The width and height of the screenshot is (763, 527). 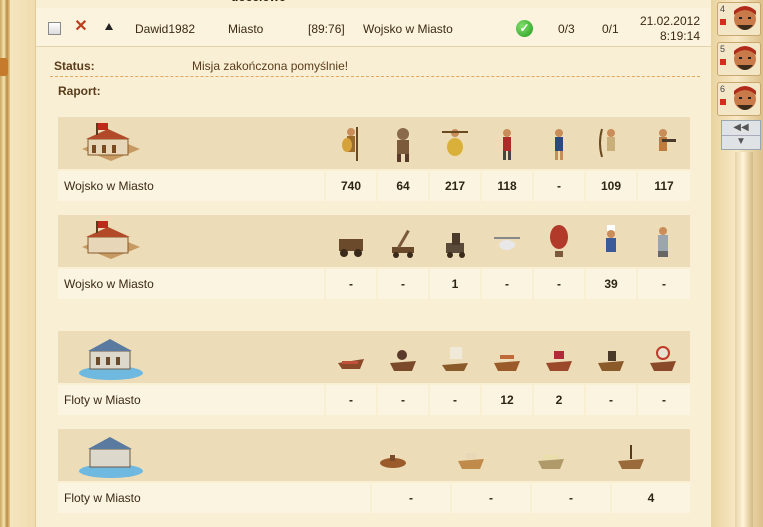 What do you see at coordinates (403, 243) in the screenshot?
I see `catapult-icon` at bounding box center [403, 243].